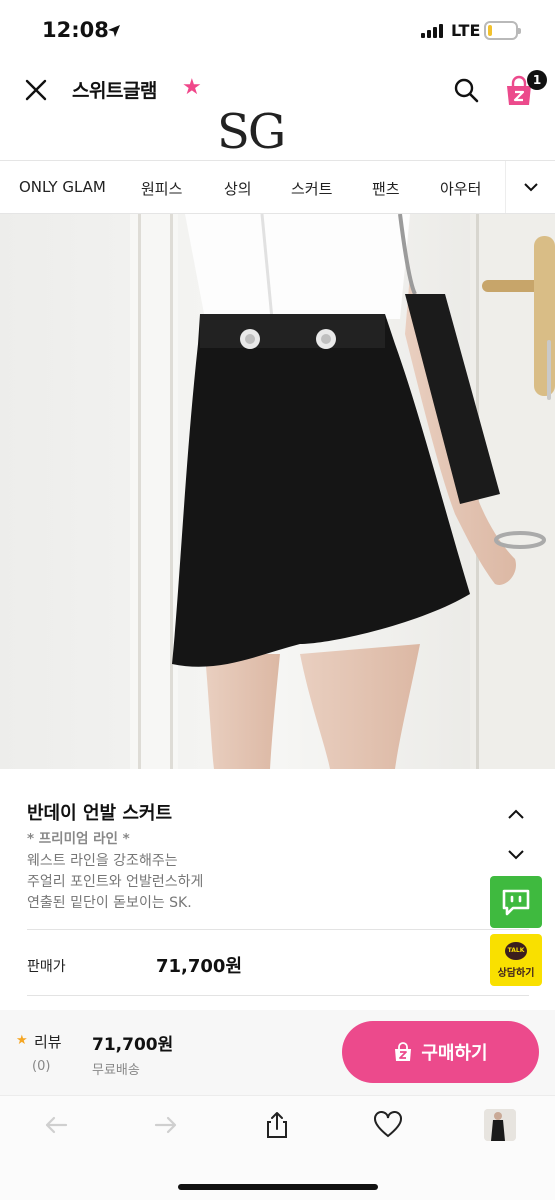 The height and width of the screenshot is (1200, 555). What do you see at coordinates (56, 1125) in the screenshot?
I see `back-arrow-icon` at bounding box center [56, 1125].